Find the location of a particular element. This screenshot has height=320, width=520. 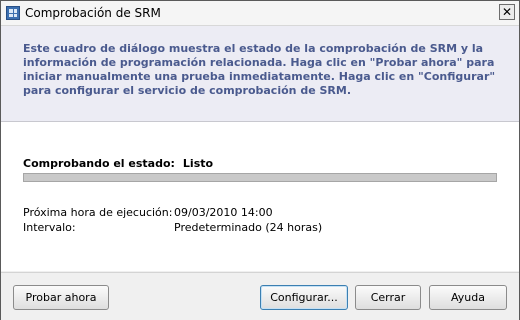

interval-label: Intervalo: is located at coordinates (49, 227).